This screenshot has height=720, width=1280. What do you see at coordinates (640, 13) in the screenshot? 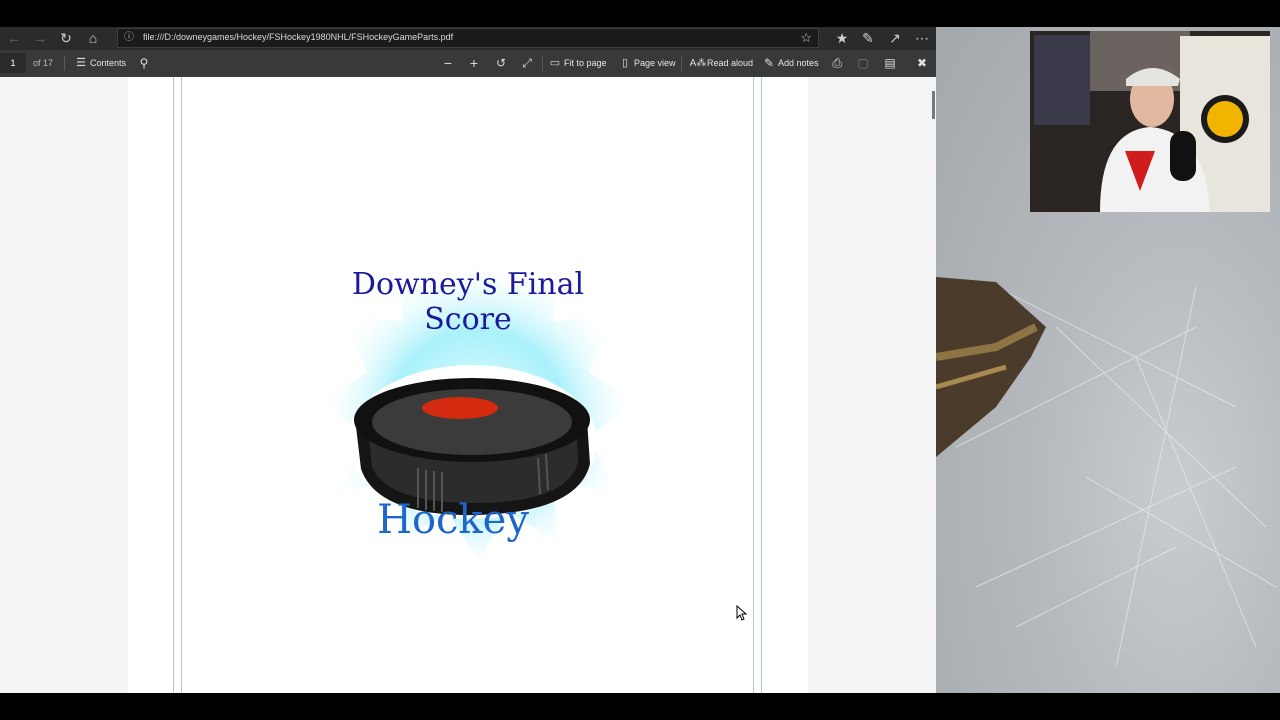
I see `top-letterbox-bar` at bounding box center [640, 13].